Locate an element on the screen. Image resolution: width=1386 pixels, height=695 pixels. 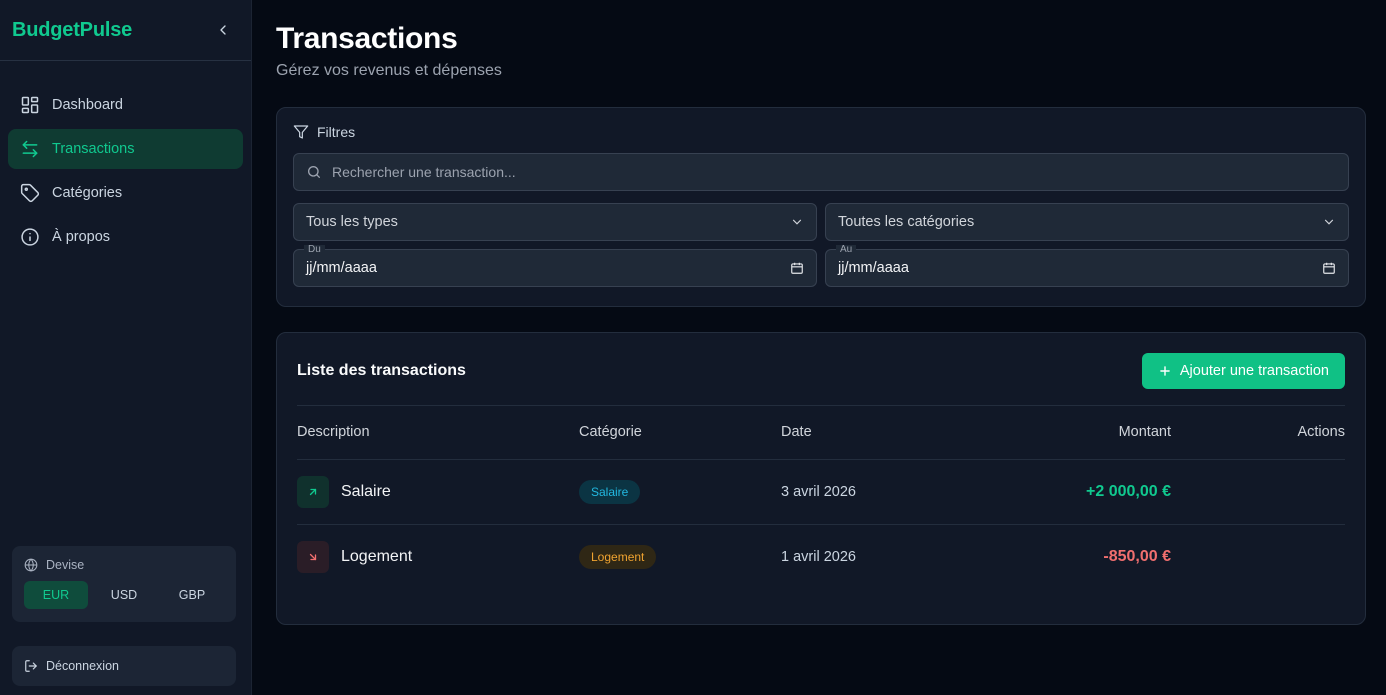
date-from-value: jj/mm/aaaa is located at coordinates (341, 268).